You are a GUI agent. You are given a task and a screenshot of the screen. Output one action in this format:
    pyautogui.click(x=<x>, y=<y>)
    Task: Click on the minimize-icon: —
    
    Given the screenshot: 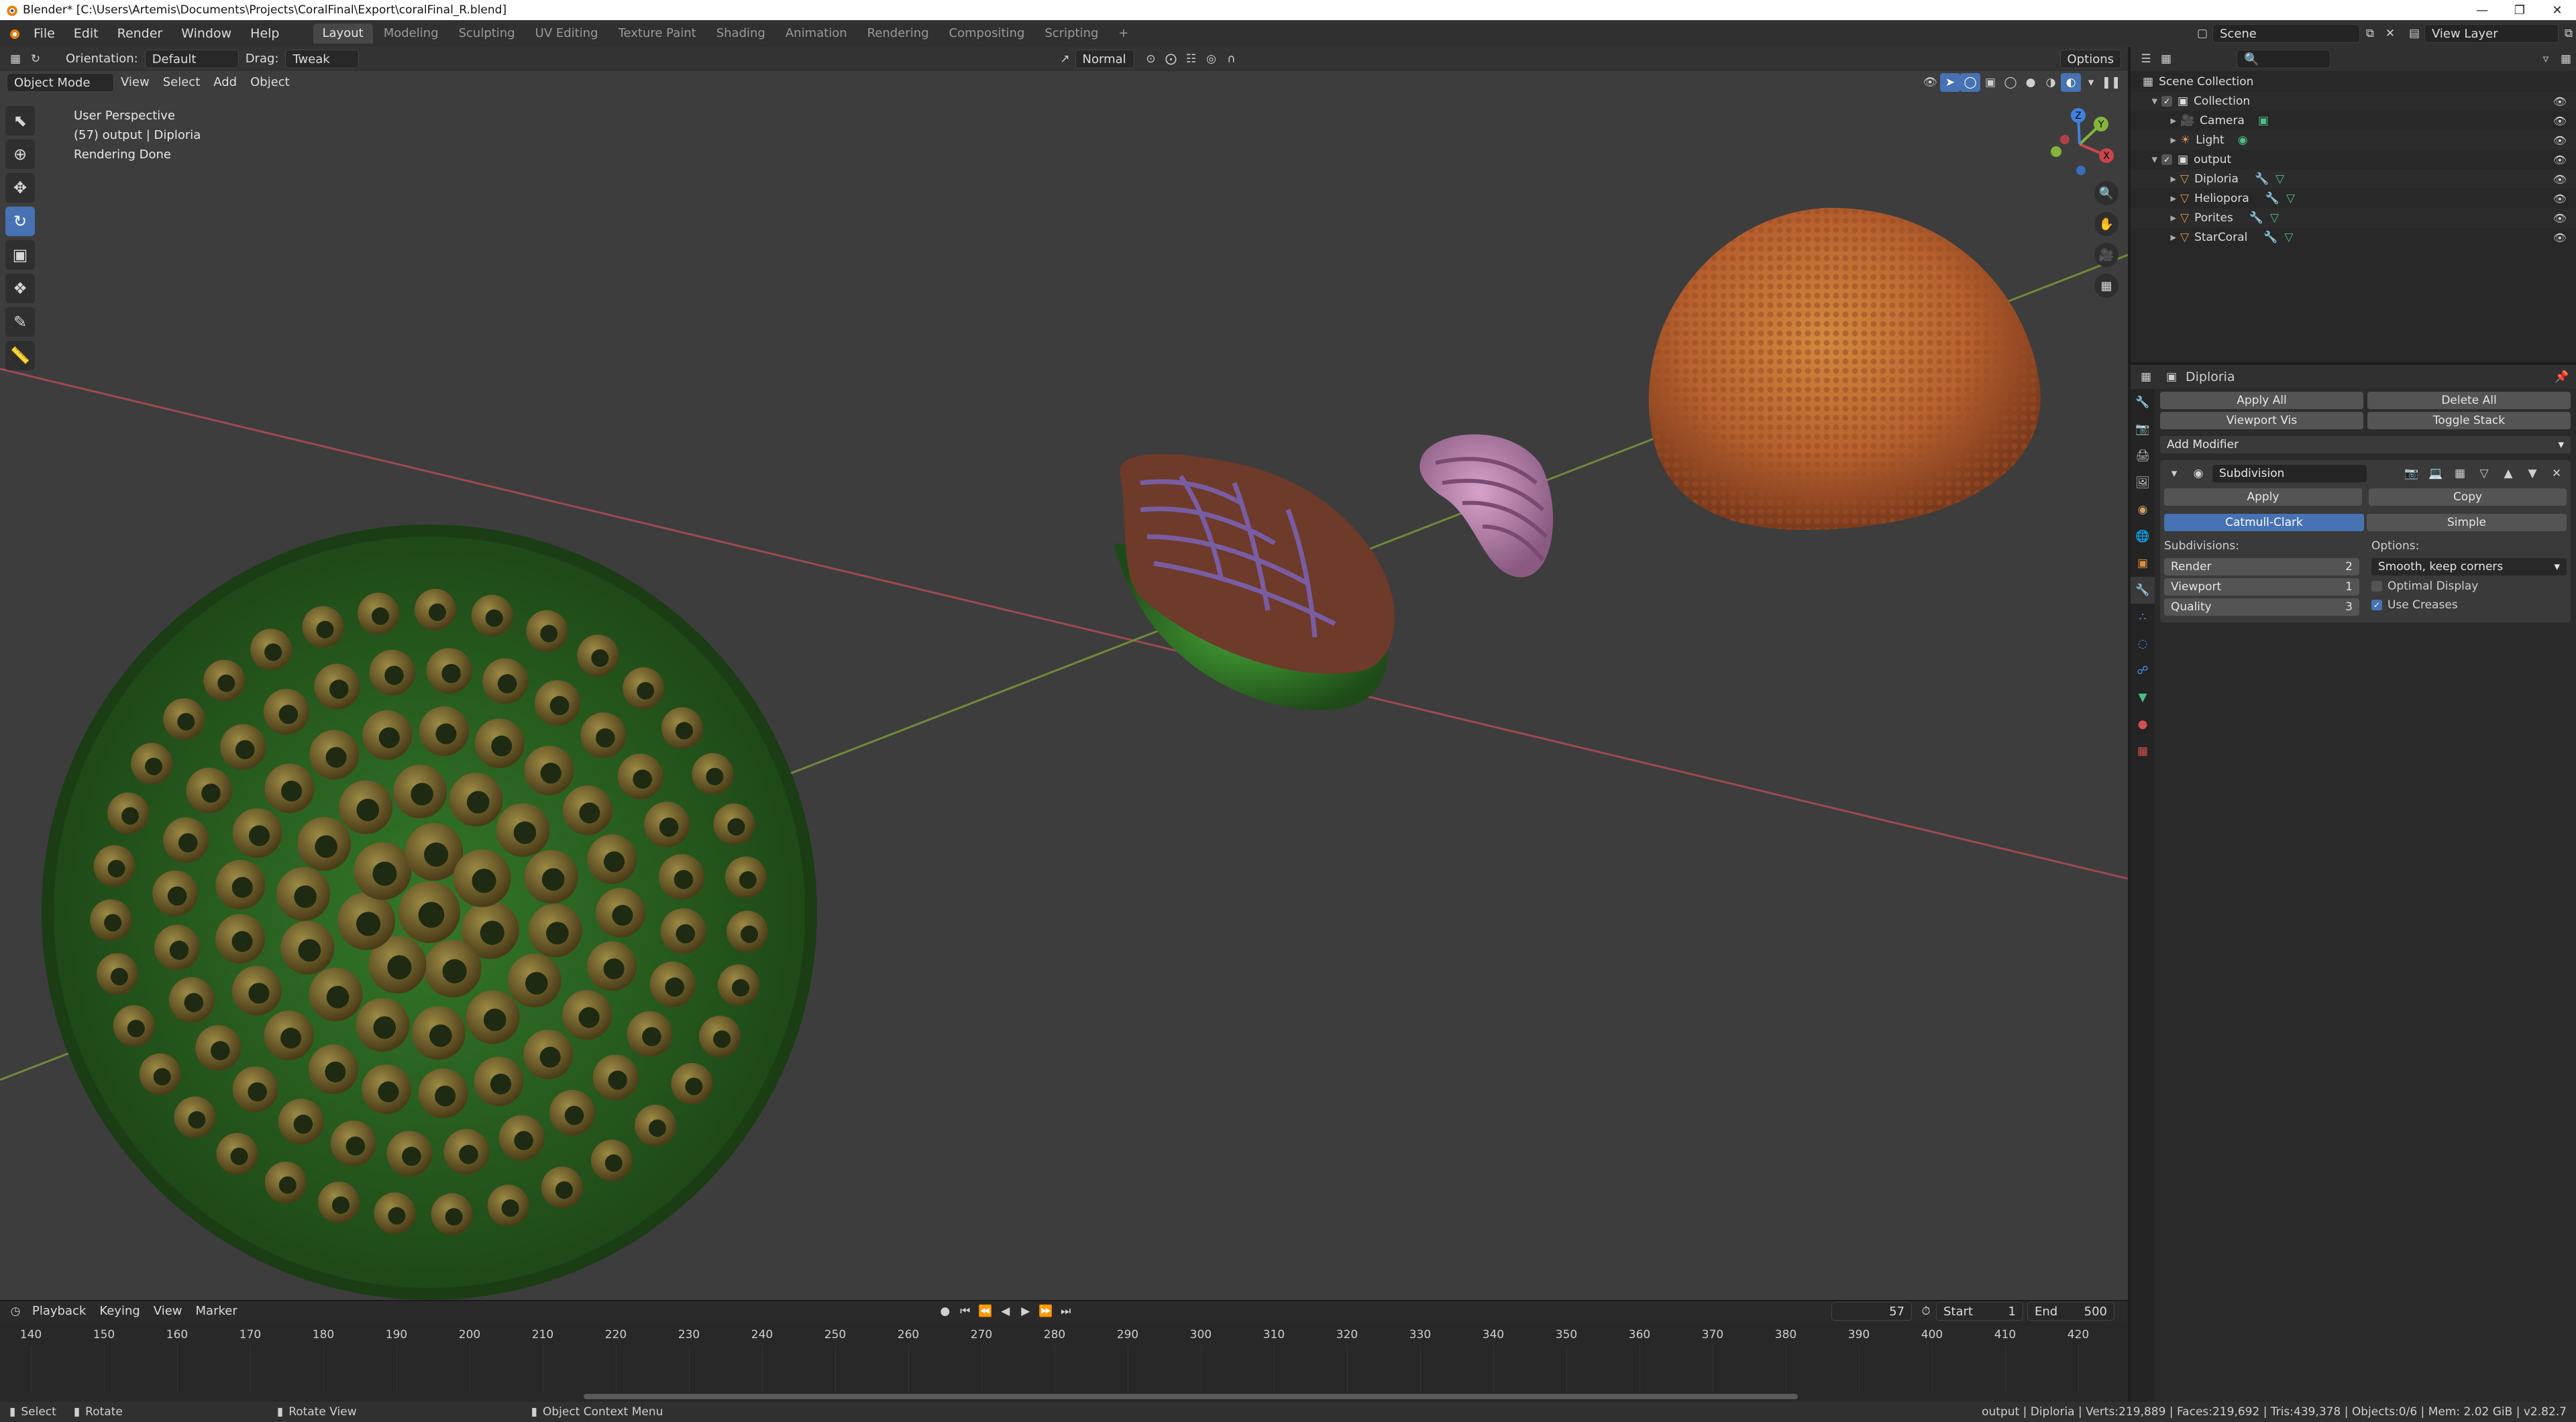 What is the action you would take?
    pyautogui.click(x=2482, y=10)
    